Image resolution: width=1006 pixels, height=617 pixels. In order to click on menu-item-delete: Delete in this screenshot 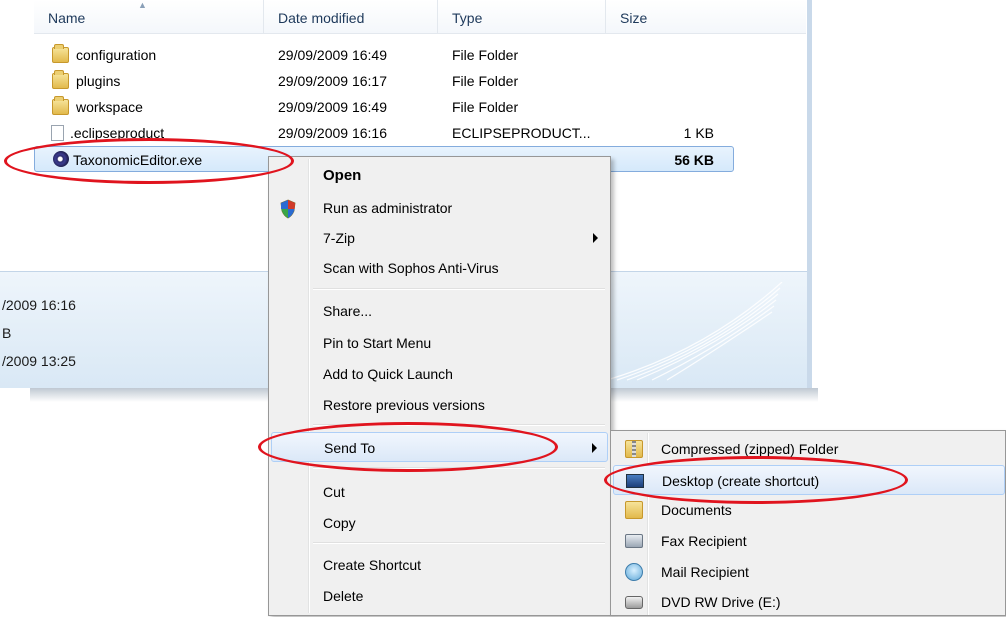, I will do `click(439, 596)`.